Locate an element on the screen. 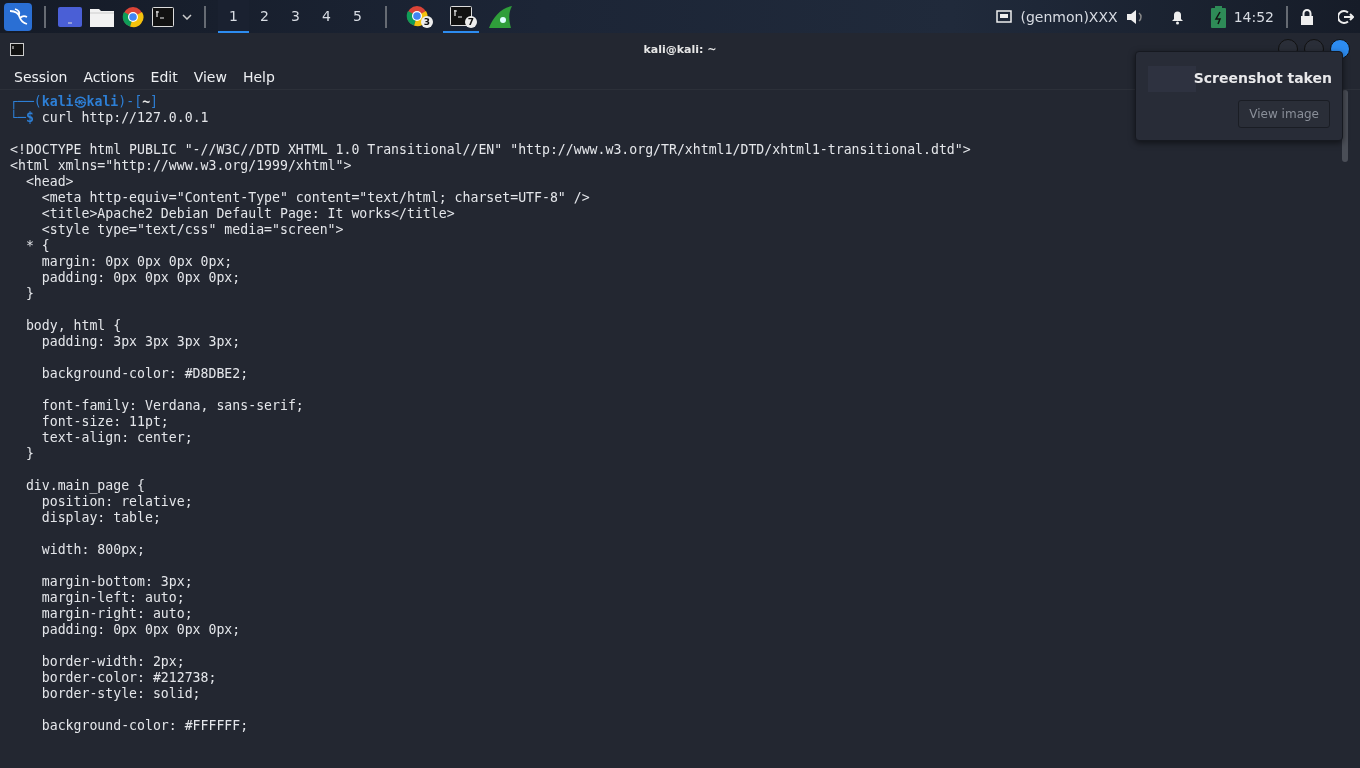 The image size is (1360, 768). menu-item: View is located at coordinates (210, 77).